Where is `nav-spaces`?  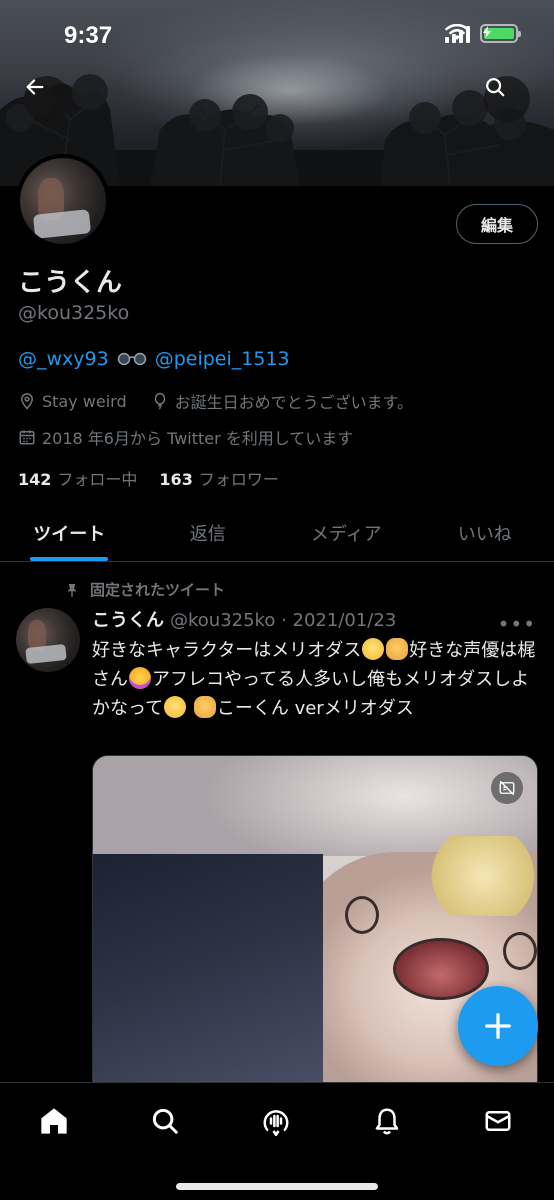
nav-spaces is located at coordinates (276, 1121).